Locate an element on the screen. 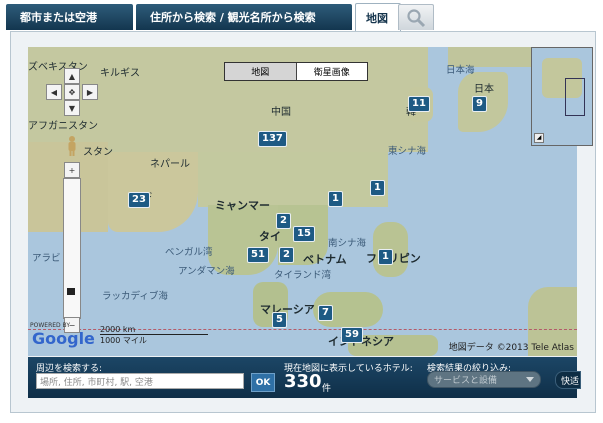  map-copyright: 地図データ ©2013 Tele Atlas is located at coordinates (511, 348).